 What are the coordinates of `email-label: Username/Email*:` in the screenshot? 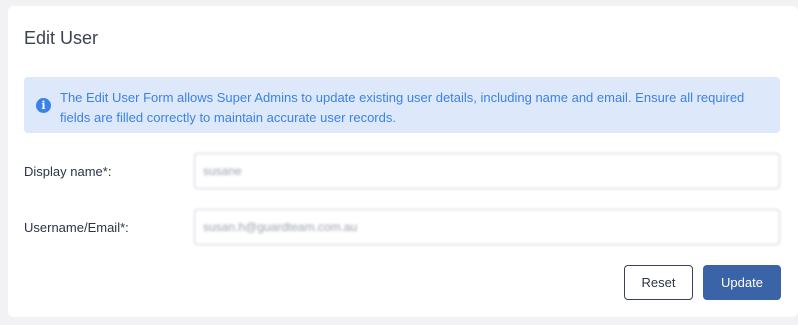 It's located at (76, 227).